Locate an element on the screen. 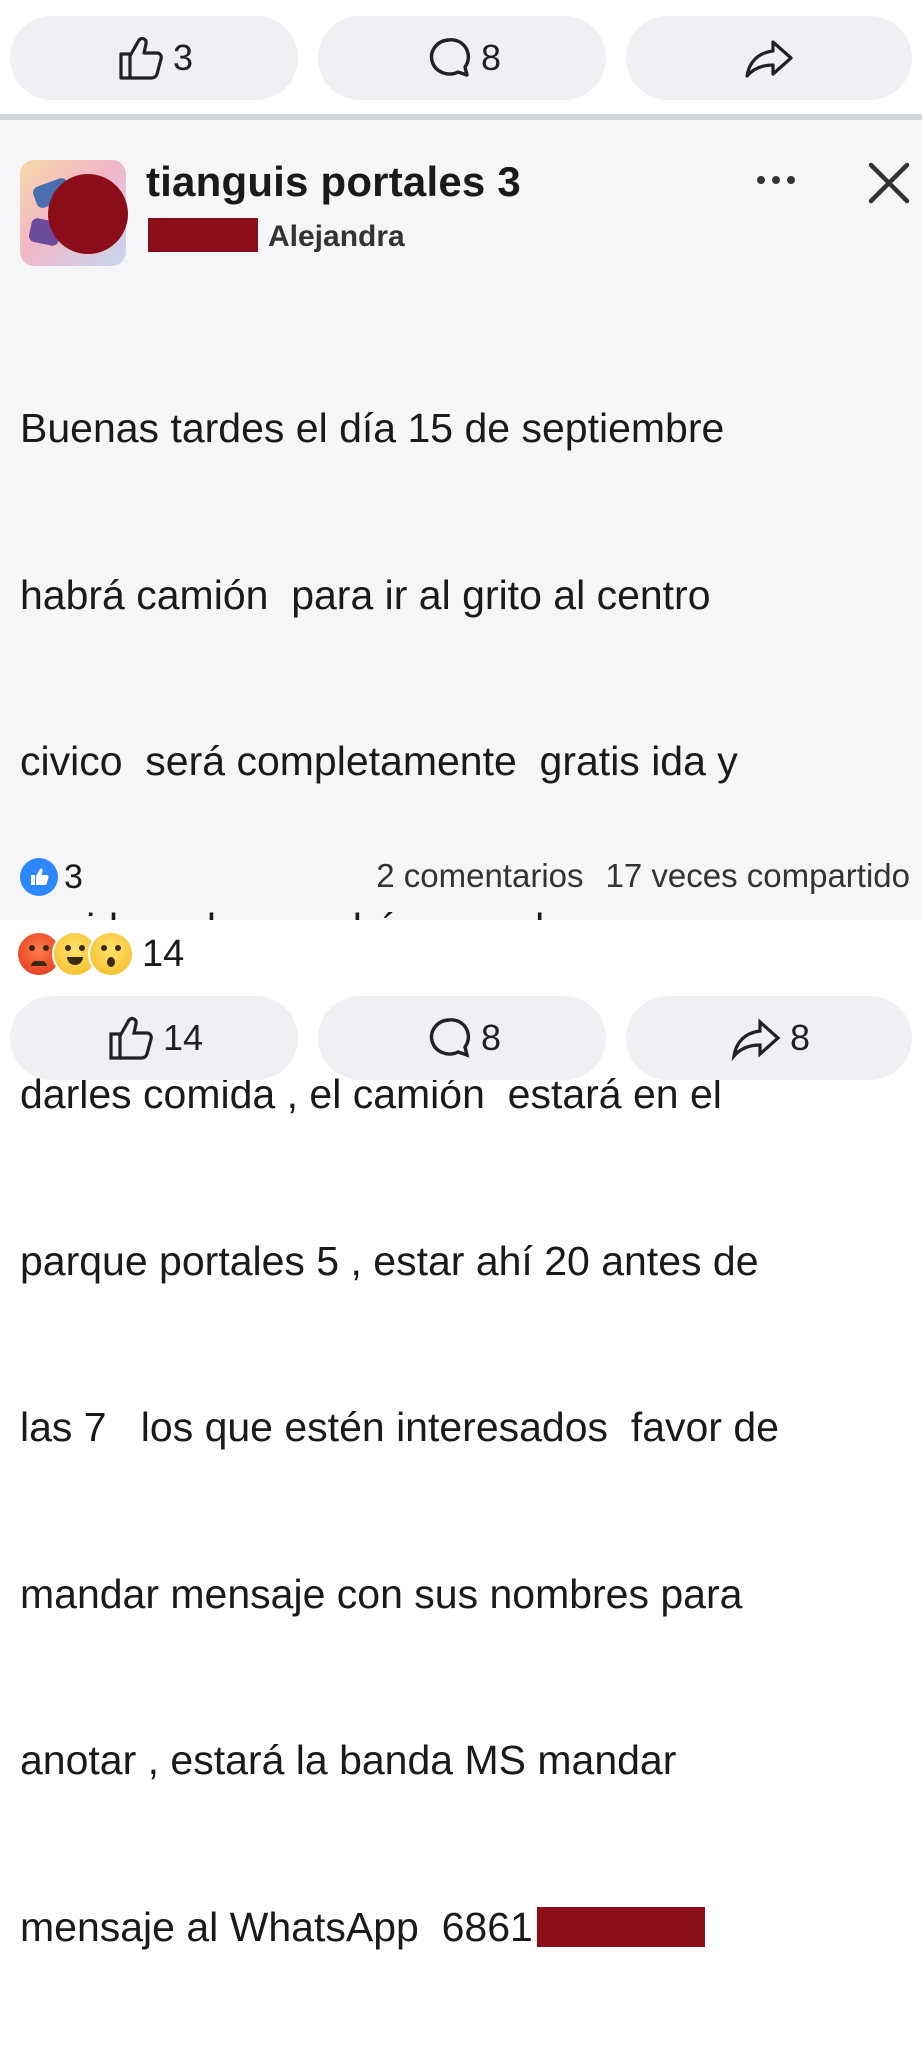 This screenshot has height=2048, width=922. wow-reaction-icon is located at coordinates (111, 954).